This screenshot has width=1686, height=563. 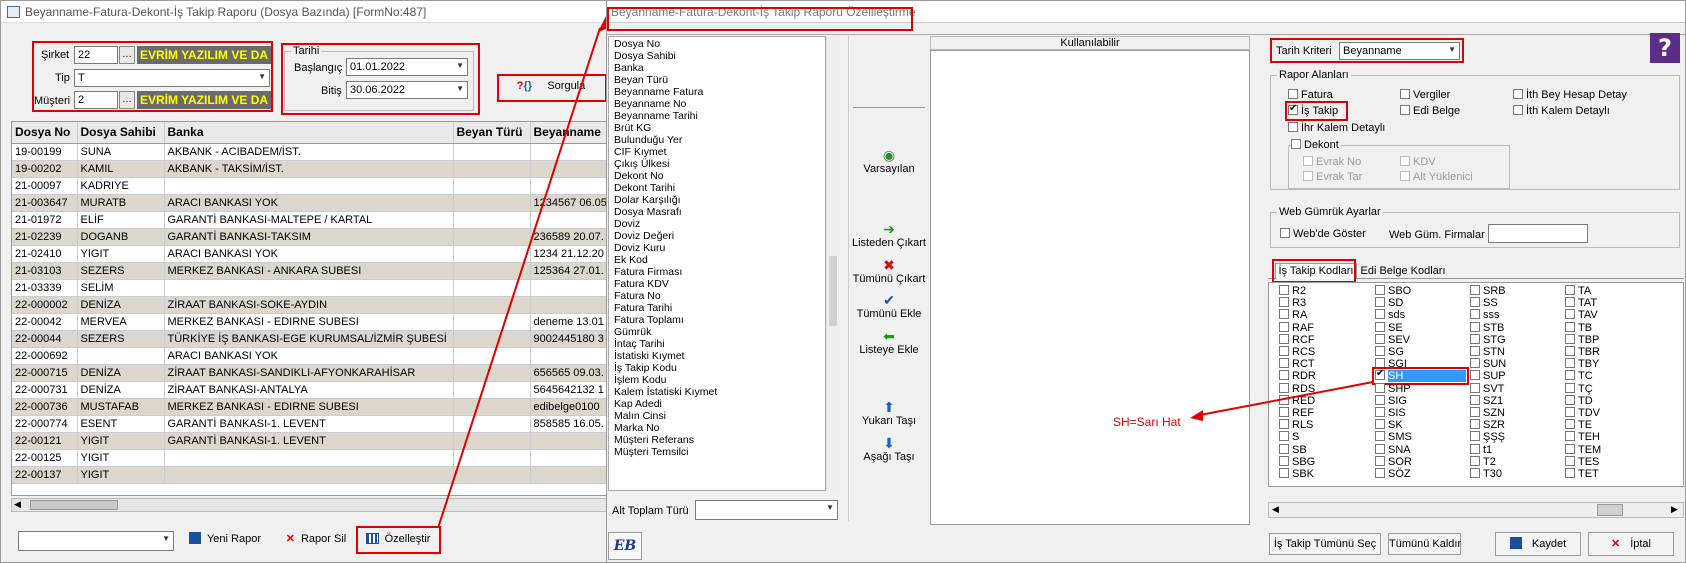 What do you see at coordinates (1147, 422) in the screenshot?
I see `sh-annotation: SH=Sarı Hat` at bounding box center [1147, 422].